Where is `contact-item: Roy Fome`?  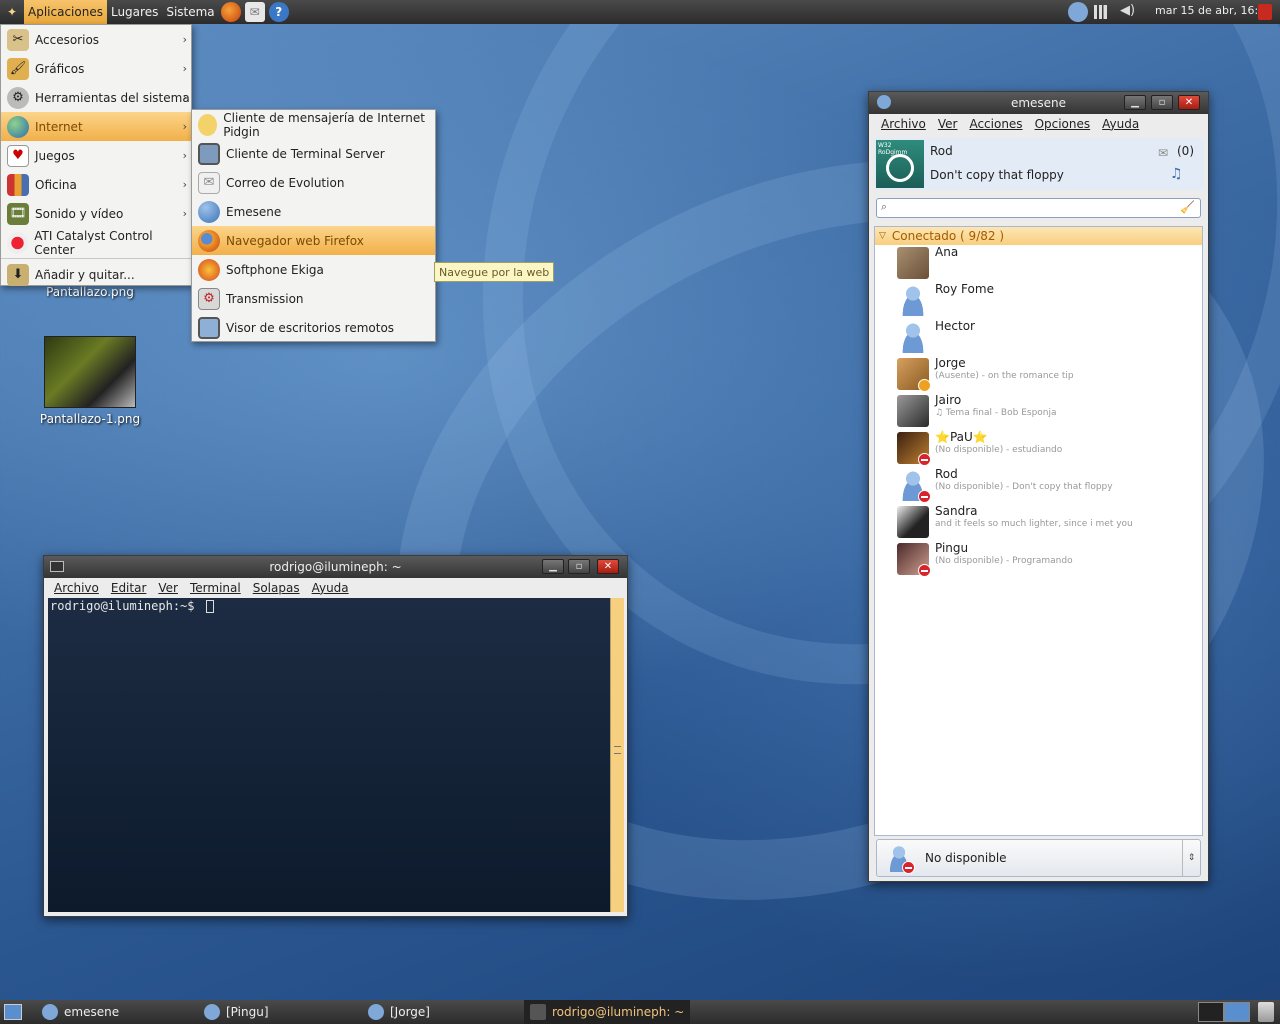
contact-item: Roy Fome is located at coordinates (1047, 300).